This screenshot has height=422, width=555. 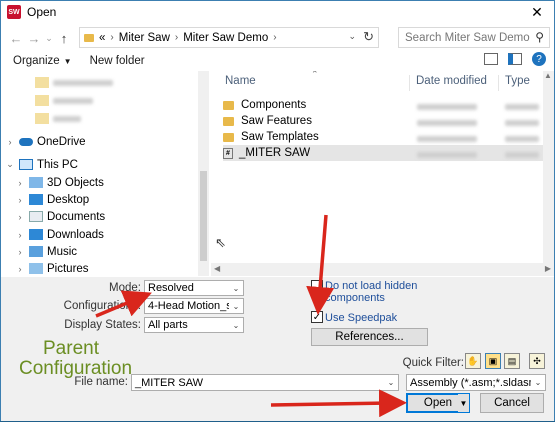 I want to click on column-header-type: Type, so click(x=517, y=83).